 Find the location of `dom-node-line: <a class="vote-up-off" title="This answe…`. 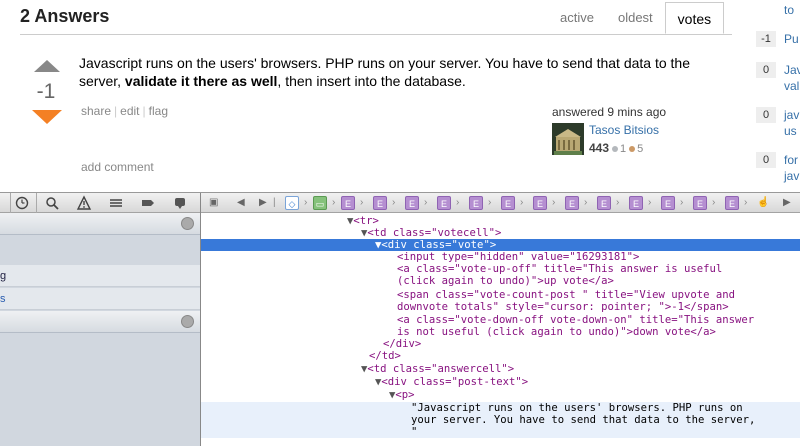

dom-node-line: <a class="vote-up-off" title="This answe… is located at coordinates (500, 269).